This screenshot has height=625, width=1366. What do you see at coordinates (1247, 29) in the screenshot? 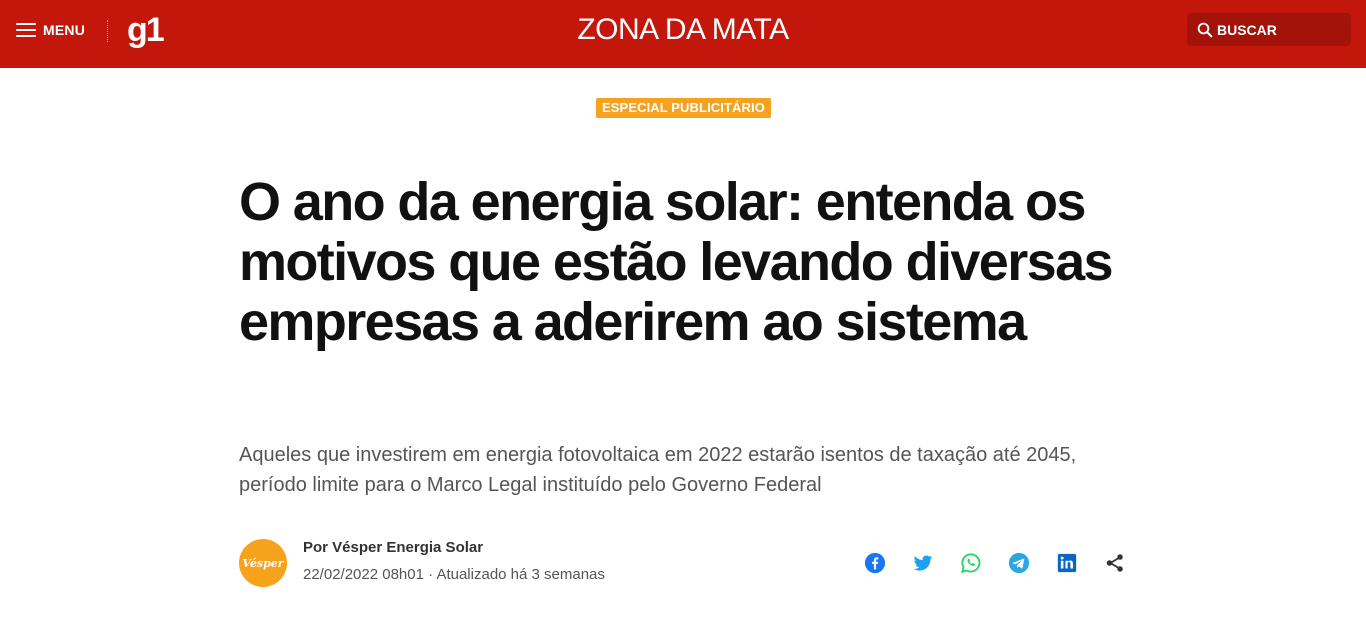
I see `search-label: BUSCAR` at bounding box center [1247, 29].